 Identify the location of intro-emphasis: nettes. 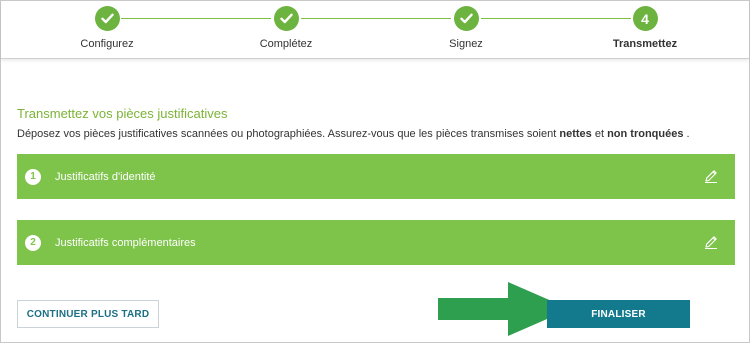
(575, 134).